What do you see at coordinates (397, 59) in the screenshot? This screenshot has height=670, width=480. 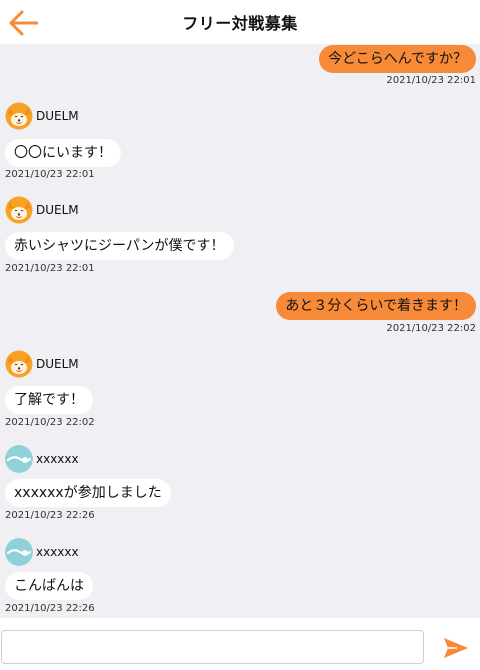 I see `message-bubble-mine: 今どこらへんですか？` at bounding box center [397, 59].